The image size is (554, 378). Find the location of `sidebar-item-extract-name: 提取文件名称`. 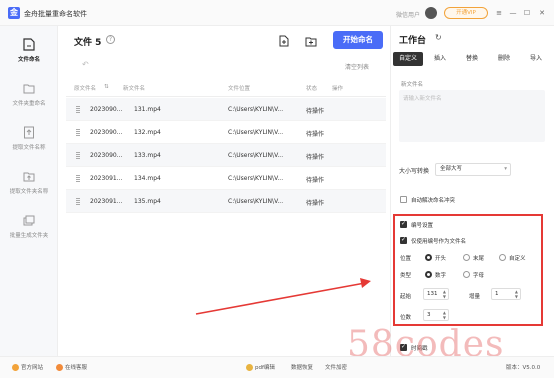

sidebar-item-extract-name: 提取文件名称 is located at coordinates (29, 142).